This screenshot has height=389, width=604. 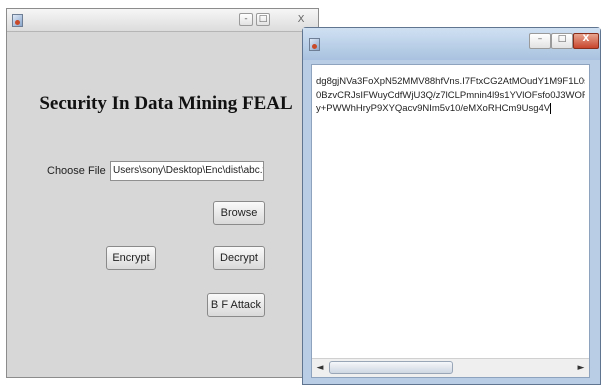 I want to click on minimize-button: -, so click(x=246, y=19).